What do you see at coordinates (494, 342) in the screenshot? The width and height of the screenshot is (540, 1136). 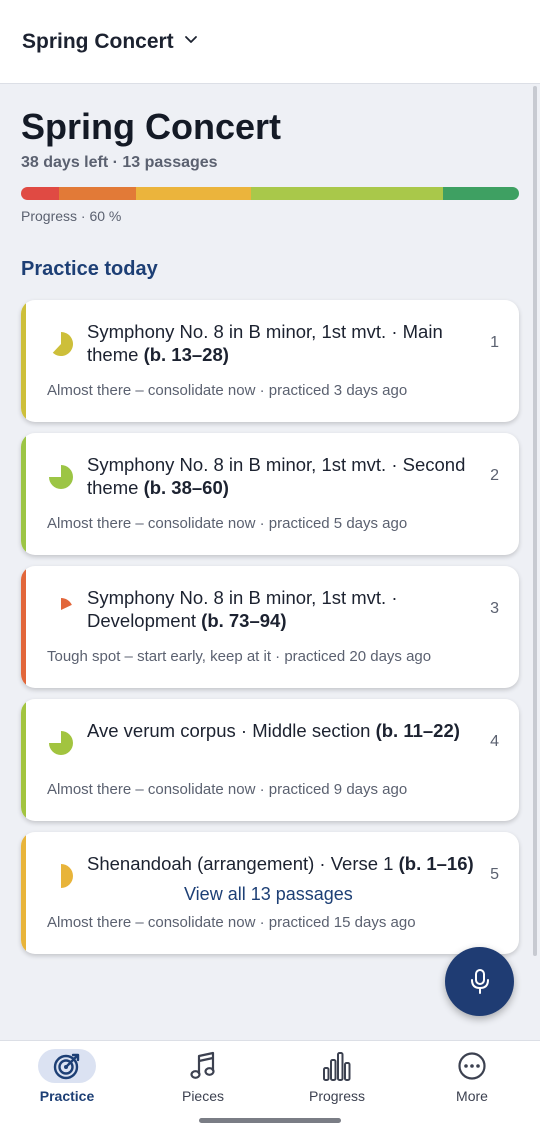 I see `passage-rank: 1` at bounding box center [494, 342].